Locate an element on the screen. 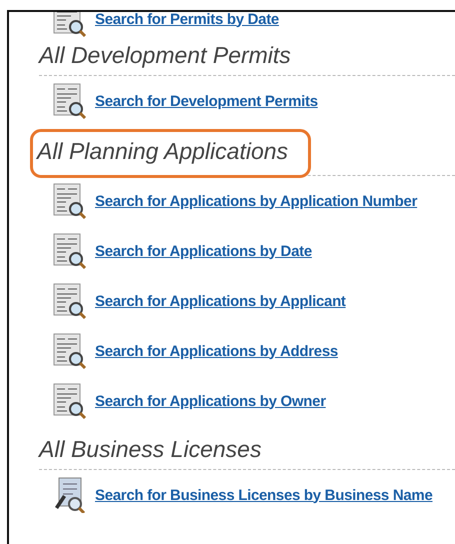 This screenshot has width=455, height=544. section-heading: All Development Permits is located at coordinates (165, 55).